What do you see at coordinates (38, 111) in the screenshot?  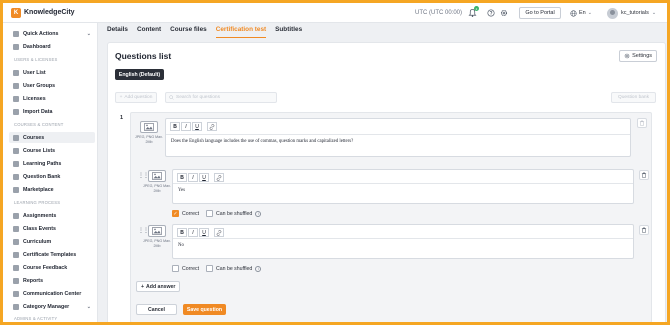 I see `sidebar-item-label: Import Data` at bounding box center [38, 111].